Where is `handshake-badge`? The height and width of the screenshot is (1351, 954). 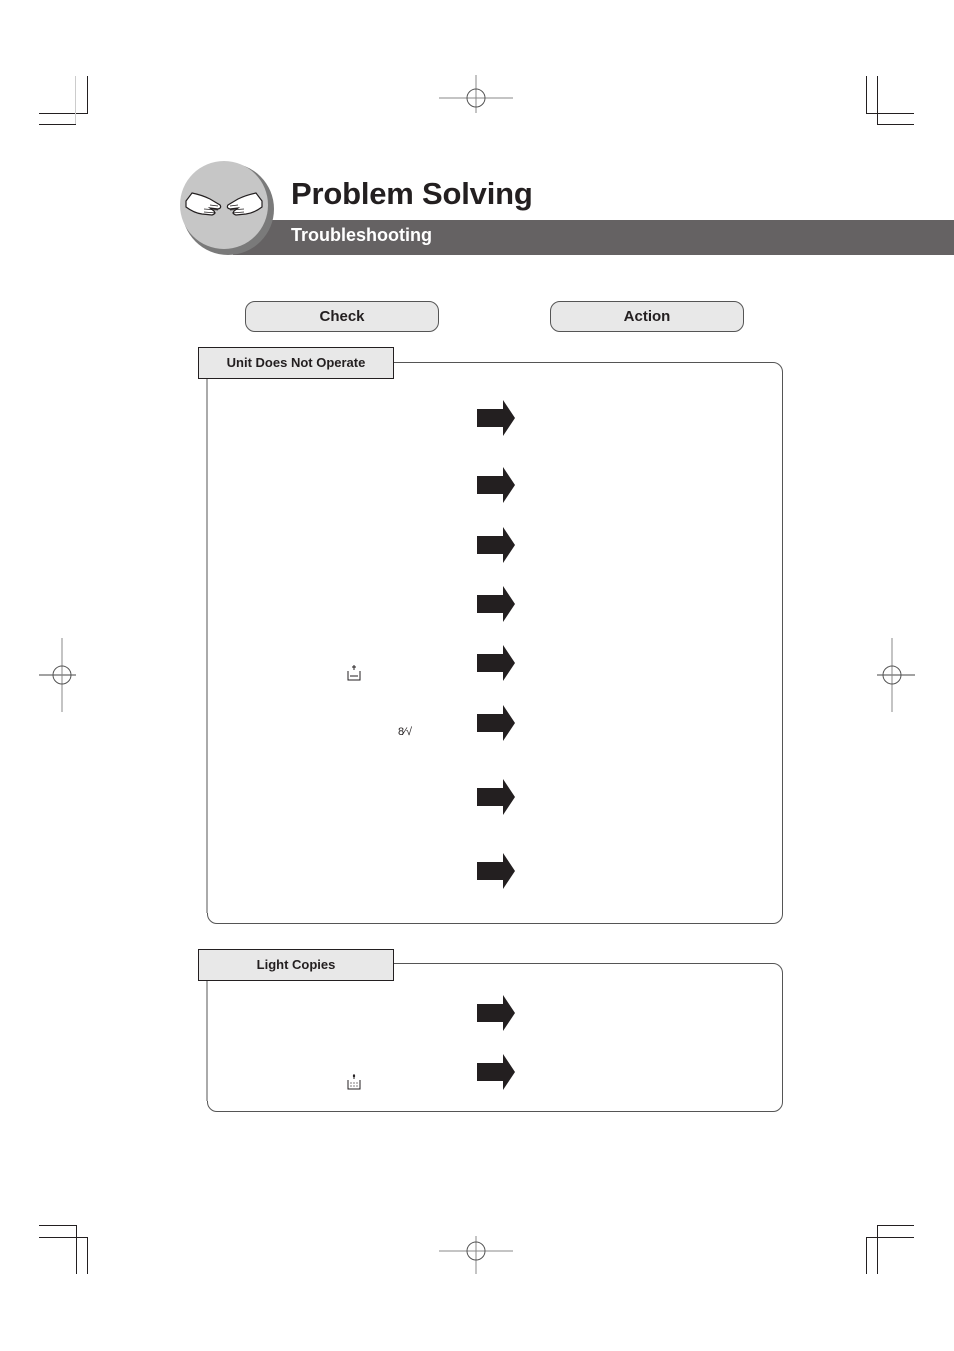
handshake-badge is located at coordinates (224, 205).